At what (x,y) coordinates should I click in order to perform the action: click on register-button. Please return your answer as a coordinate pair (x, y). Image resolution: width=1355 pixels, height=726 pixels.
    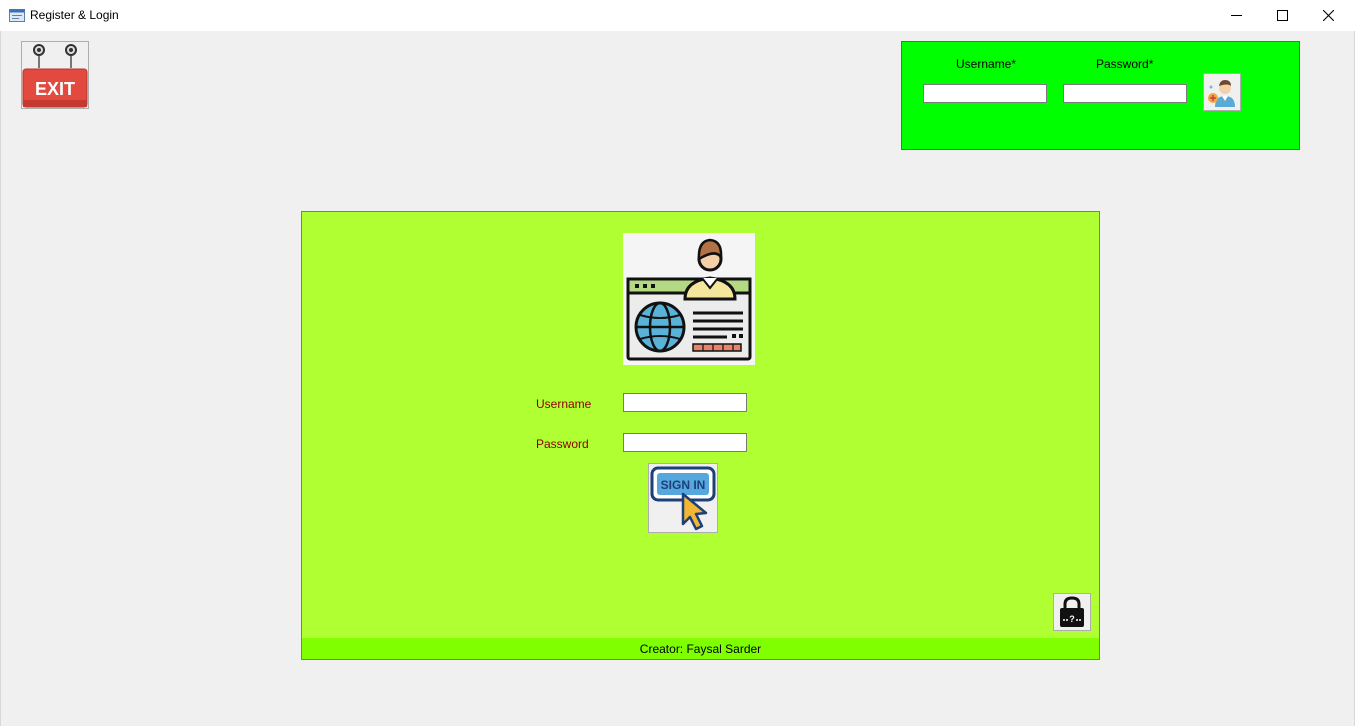
    Looking at the image, I should click on (1222, 92).